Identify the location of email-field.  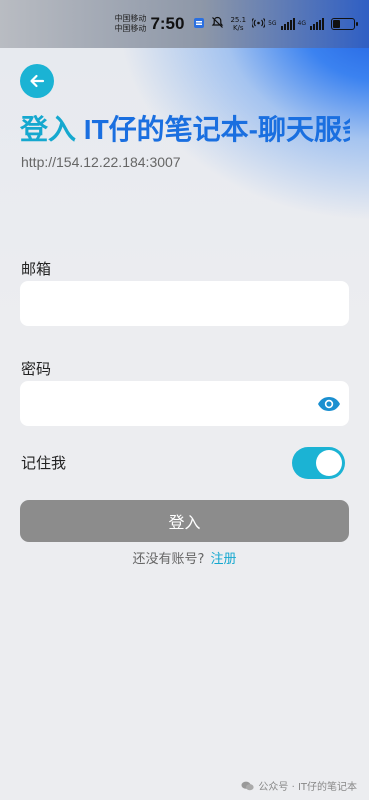
(184, 303).